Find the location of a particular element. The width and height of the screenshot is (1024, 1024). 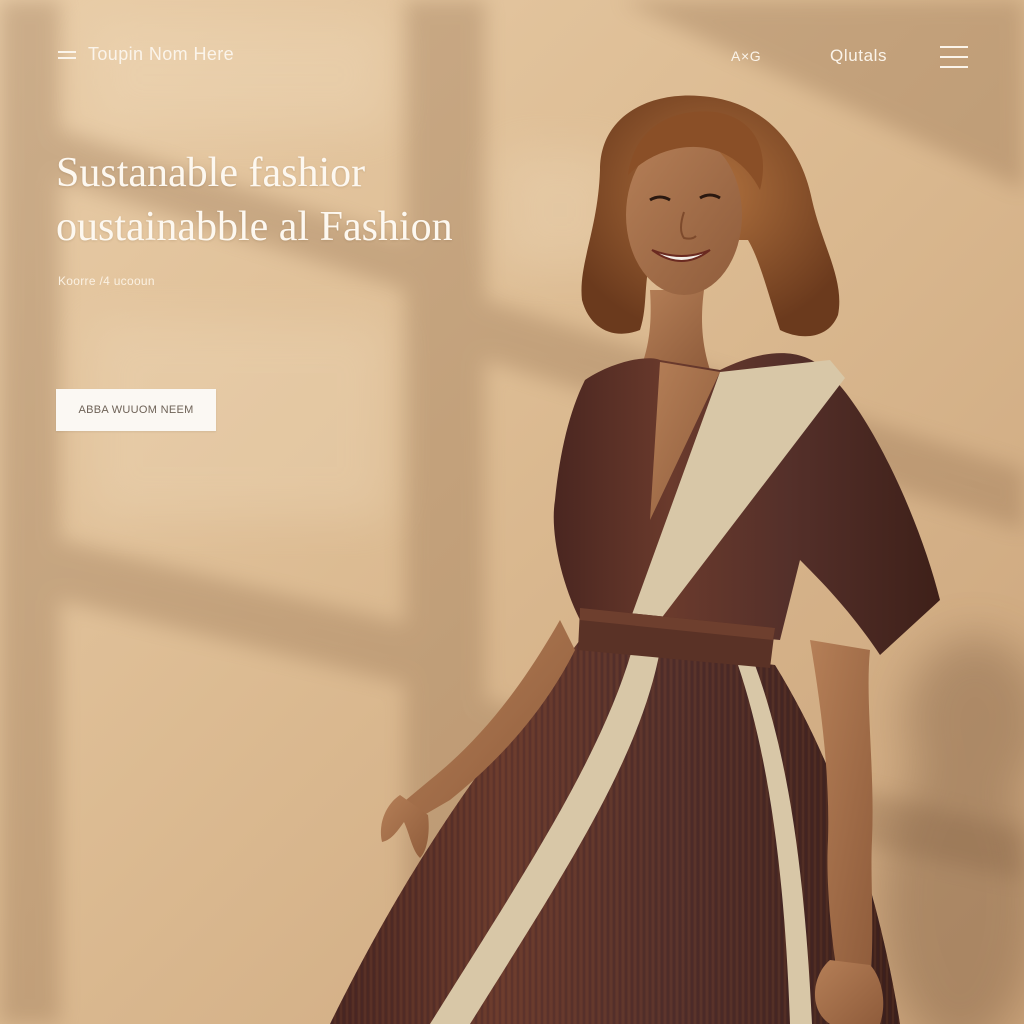

hero-title-line-1: Sustanable fashior is located at coordinates (211, 173).